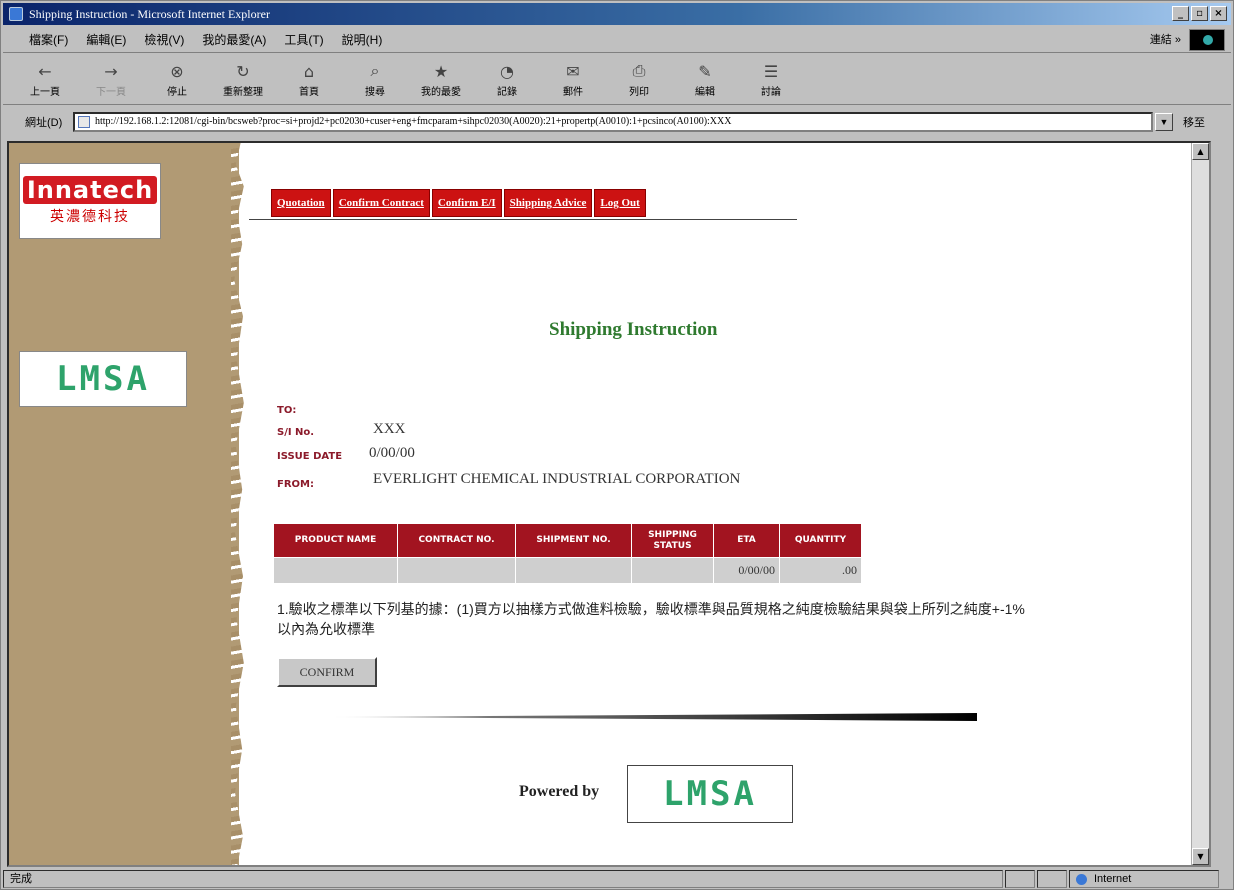 This screenshot has width=1234, height=890. What do you see at coordinates (1207, 40) in the screenshot?
I see `ie-throbber-icon` at bounding box center [1207, 40].